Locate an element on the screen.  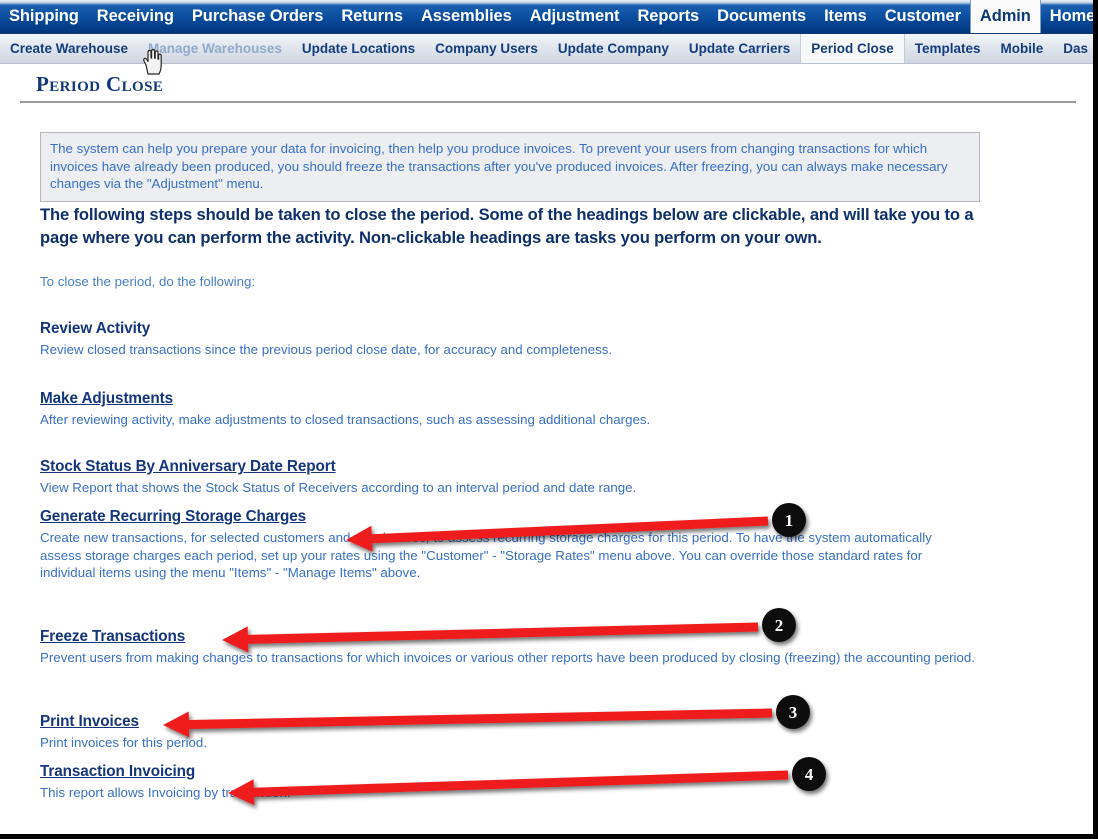
secondary-nav-item-period-close: Period Close is located at coordinates (852, 48).